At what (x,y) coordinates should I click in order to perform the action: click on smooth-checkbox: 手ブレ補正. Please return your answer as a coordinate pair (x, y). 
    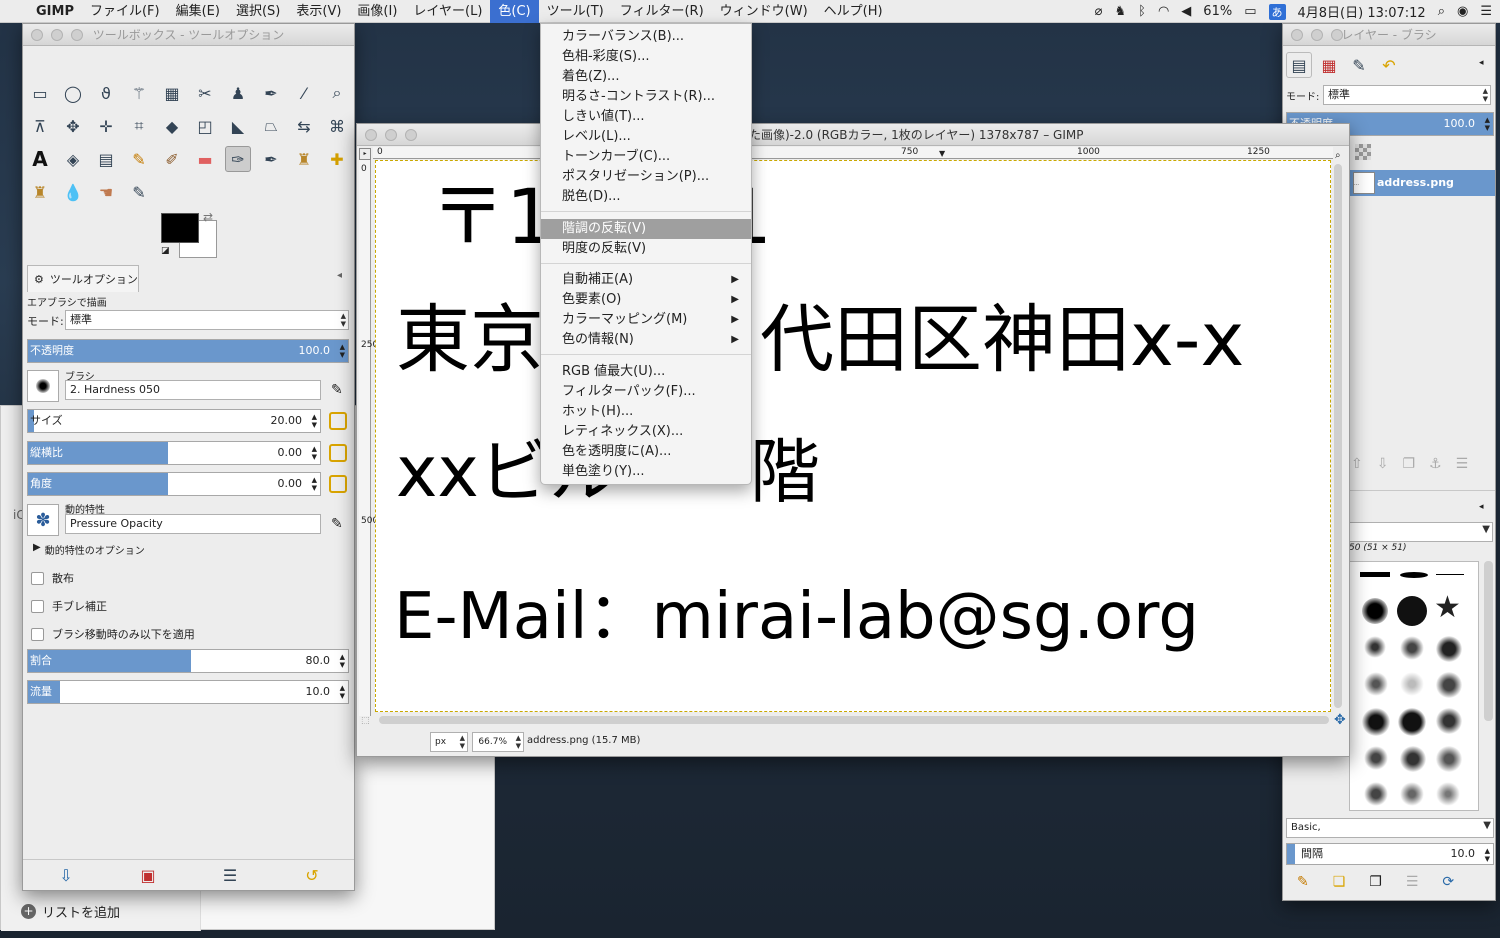
    Looking at the image, I should click on (69, 606).